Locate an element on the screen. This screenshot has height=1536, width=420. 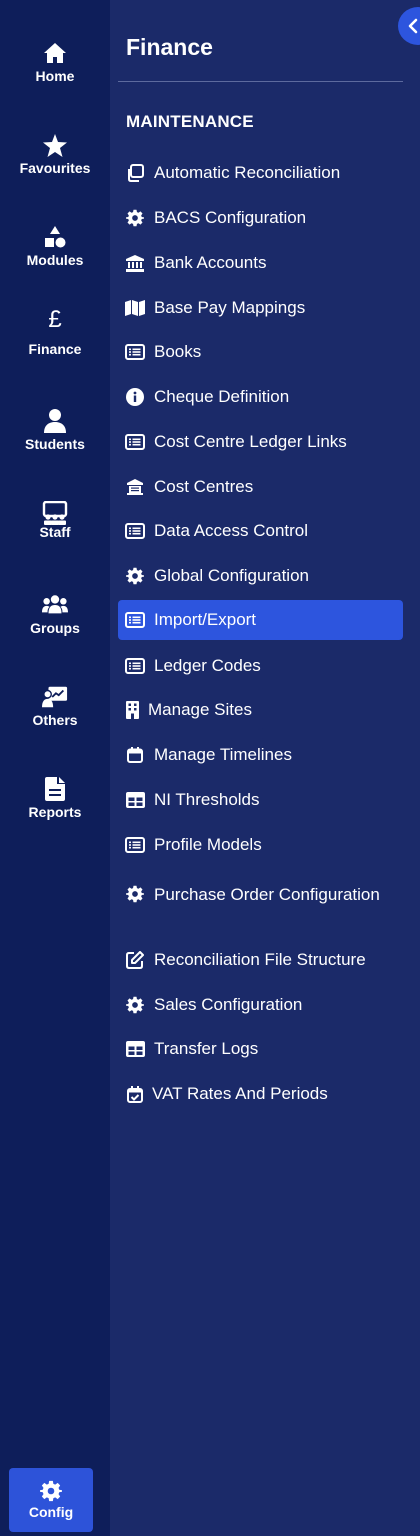
rail-label-home: Home is located at coordinates (55, 76).